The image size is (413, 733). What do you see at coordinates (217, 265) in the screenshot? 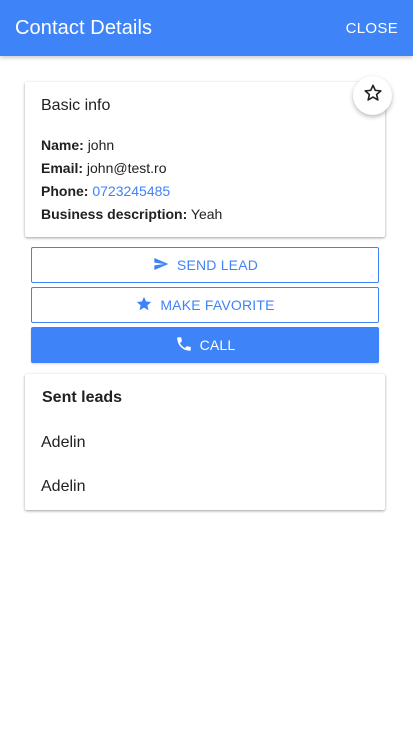
I see `send-lead-label: SEND LEAD` at bounding box center [217, 265].